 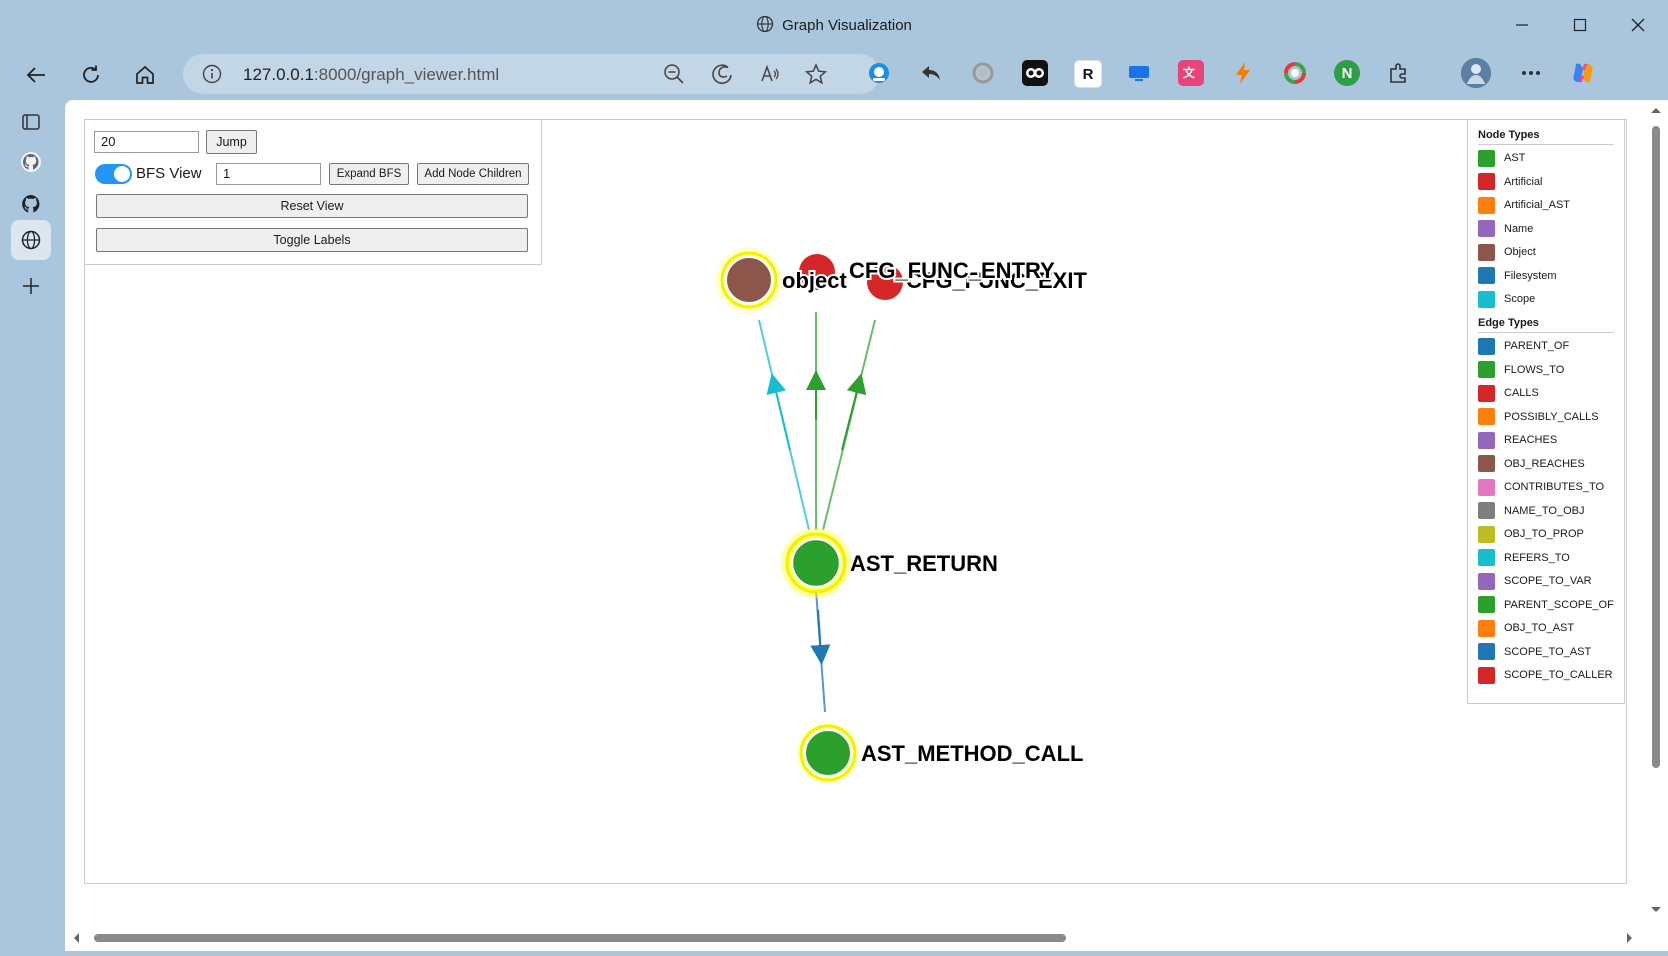 I want to click on bfs-view-toggle, so click(x=113, y=174).